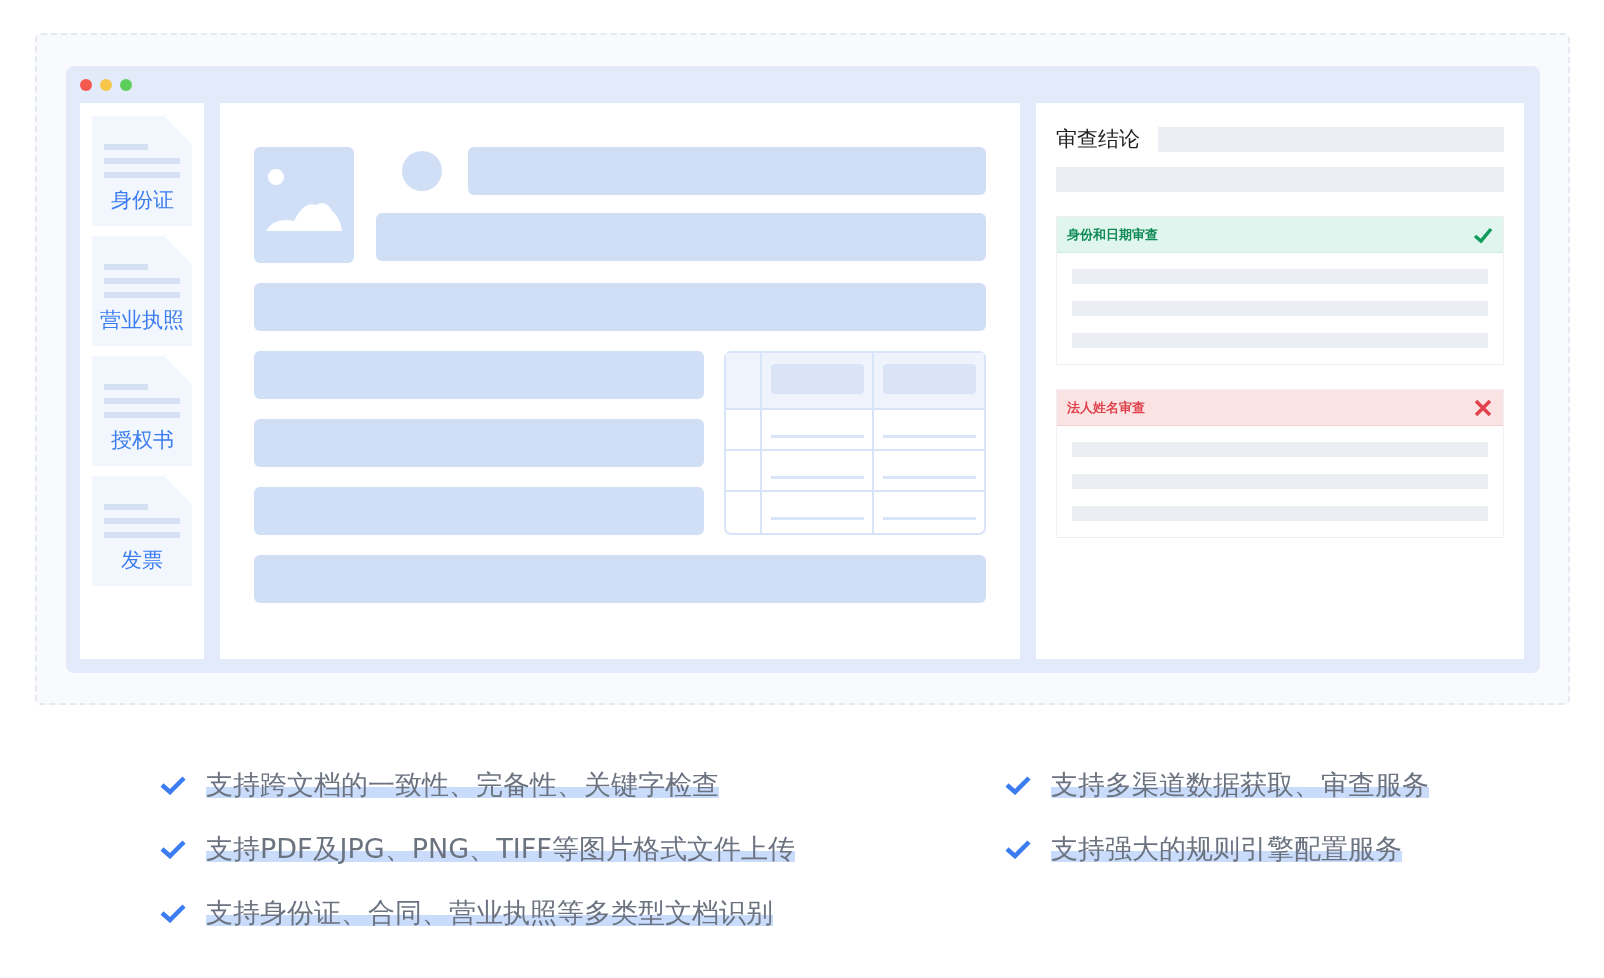 The height and width of the screenshot is (978, 1604). I want to click on document-label: 授权书, so click(142, 440).